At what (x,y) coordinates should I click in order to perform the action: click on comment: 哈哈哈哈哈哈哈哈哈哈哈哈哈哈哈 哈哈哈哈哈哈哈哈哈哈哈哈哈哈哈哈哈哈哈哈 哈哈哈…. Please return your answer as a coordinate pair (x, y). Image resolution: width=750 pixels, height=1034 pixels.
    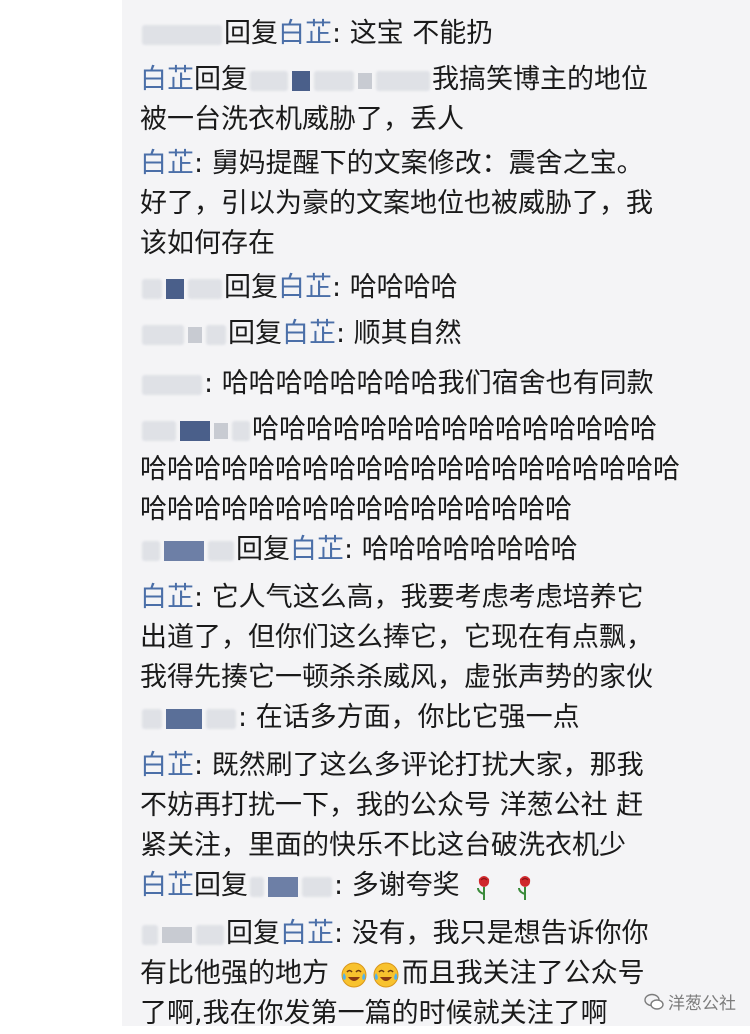
    Looking at the image, I should click on (410, 469).